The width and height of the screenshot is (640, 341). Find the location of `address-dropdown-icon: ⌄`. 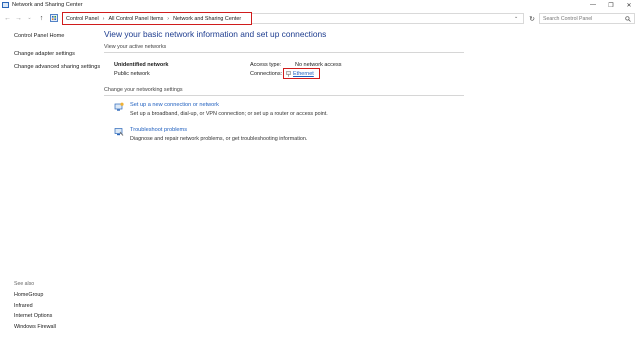

address-dropdown-icon: ⌄ is located at coordinates (516, 17).